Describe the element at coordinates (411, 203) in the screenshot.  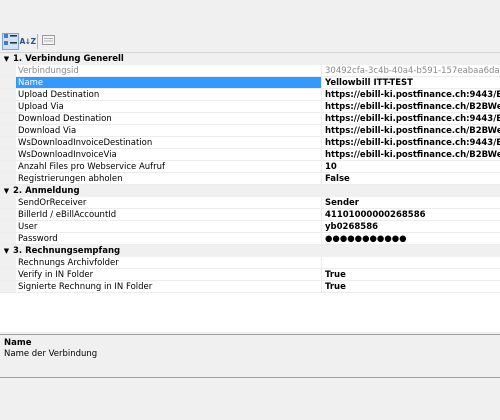
I see `property-value: Sender` at that location.